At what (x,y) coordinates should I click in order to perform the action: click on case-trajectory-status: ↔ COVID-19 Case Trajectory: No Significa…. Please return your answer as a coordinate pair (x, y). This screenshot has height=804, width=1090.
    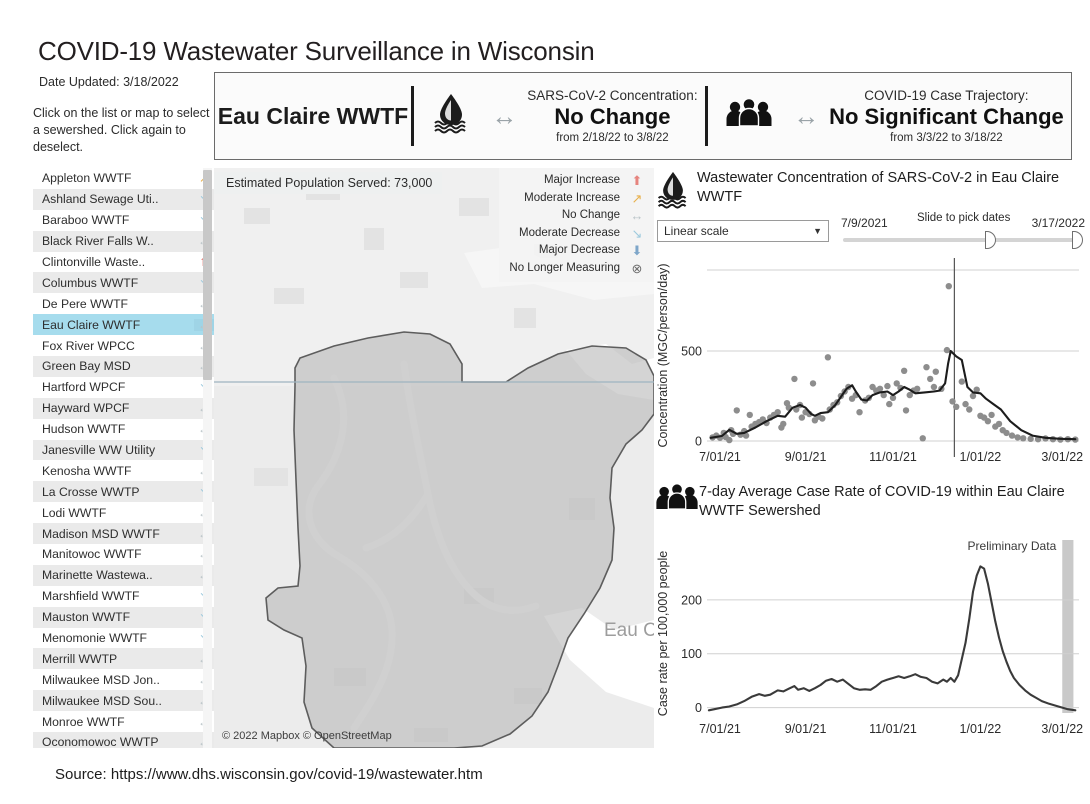
    Looking at the image, I should click on (889, 116).